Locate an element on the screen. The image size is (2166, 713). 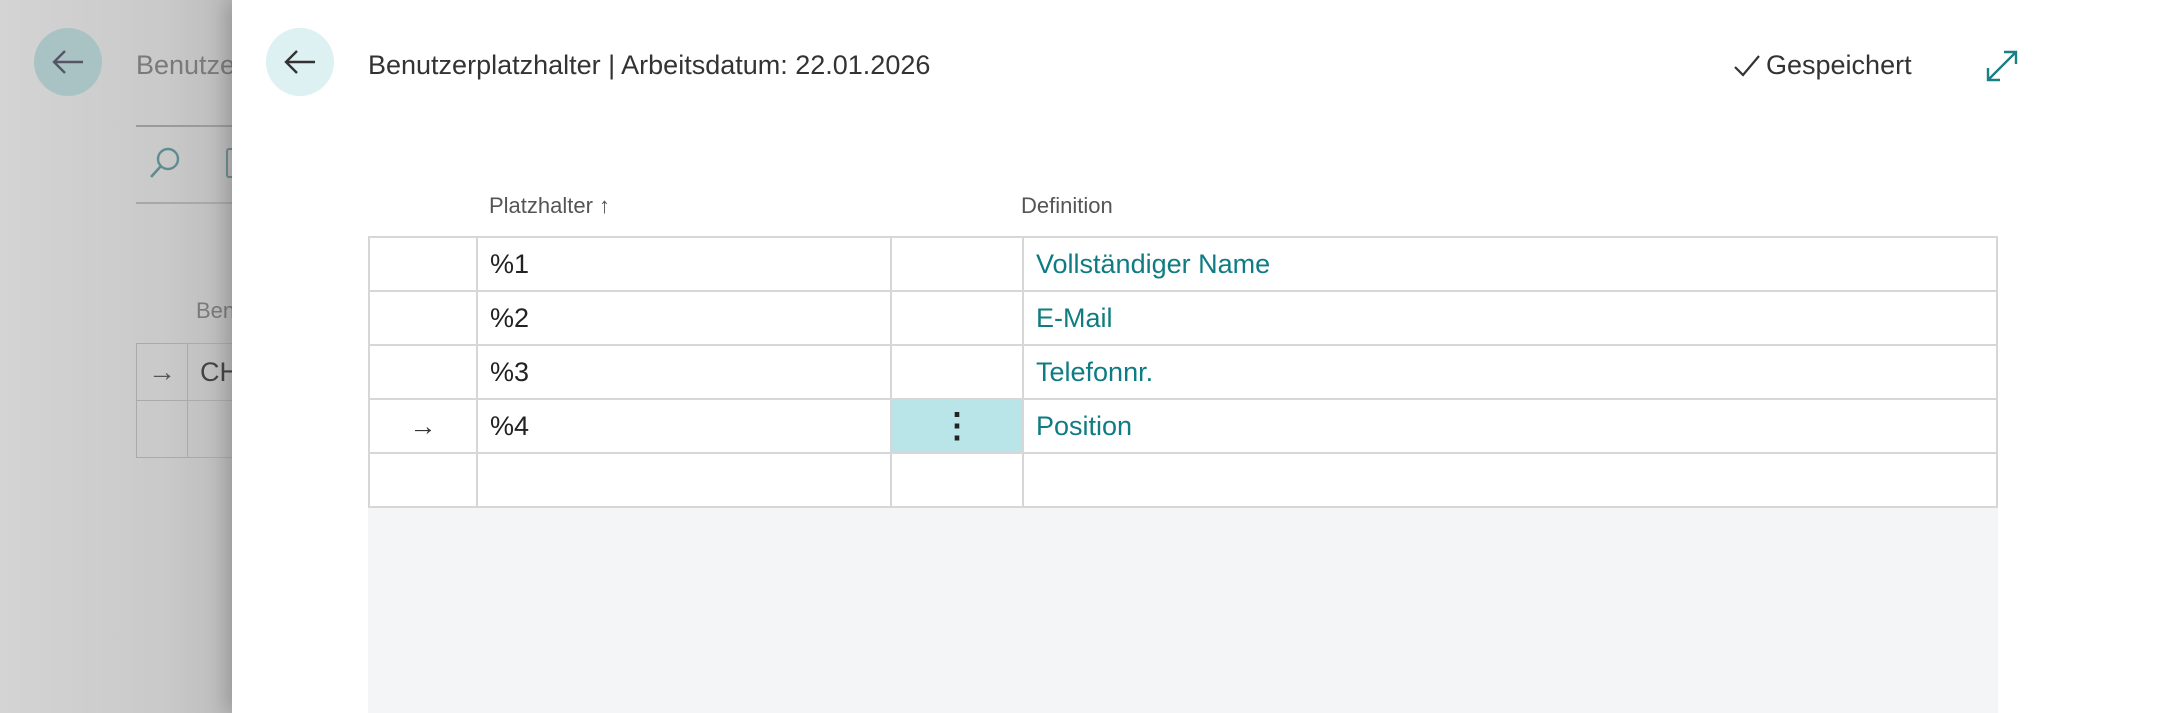
background-back-button is located at coordinates (68, 62).